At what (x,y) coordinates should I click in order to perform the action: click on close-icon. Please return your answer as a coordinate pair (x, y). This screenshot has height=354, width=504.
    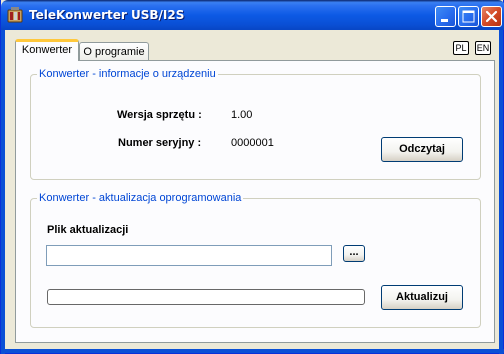
    Looking at the image, I should click on (491, 16).